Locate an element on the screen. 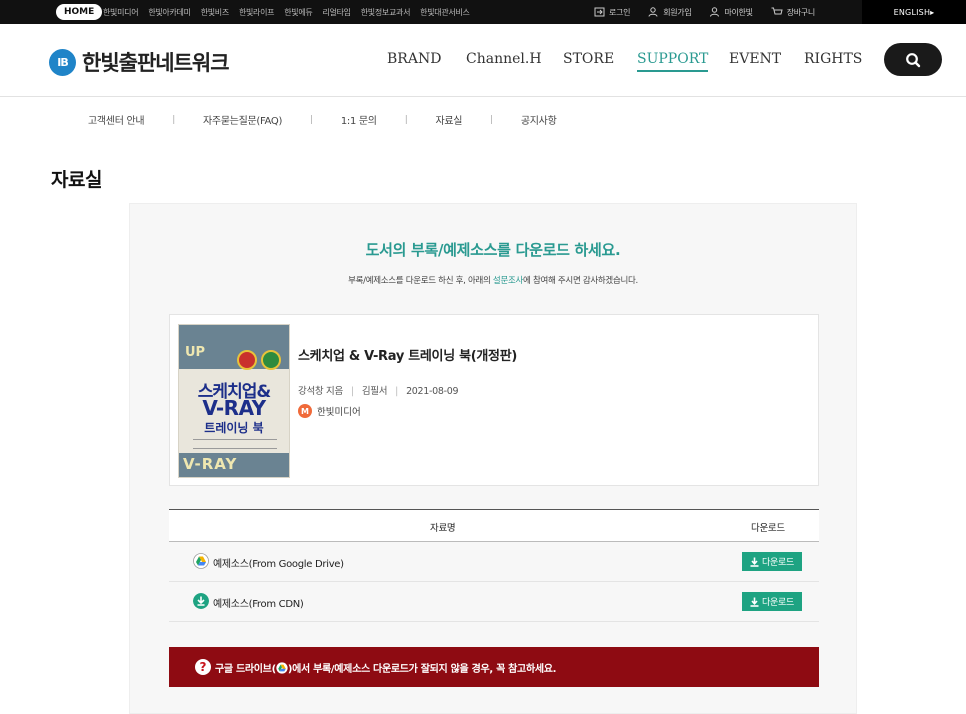  subnav-archive: 자료실 is located at coordinates (448, 119).